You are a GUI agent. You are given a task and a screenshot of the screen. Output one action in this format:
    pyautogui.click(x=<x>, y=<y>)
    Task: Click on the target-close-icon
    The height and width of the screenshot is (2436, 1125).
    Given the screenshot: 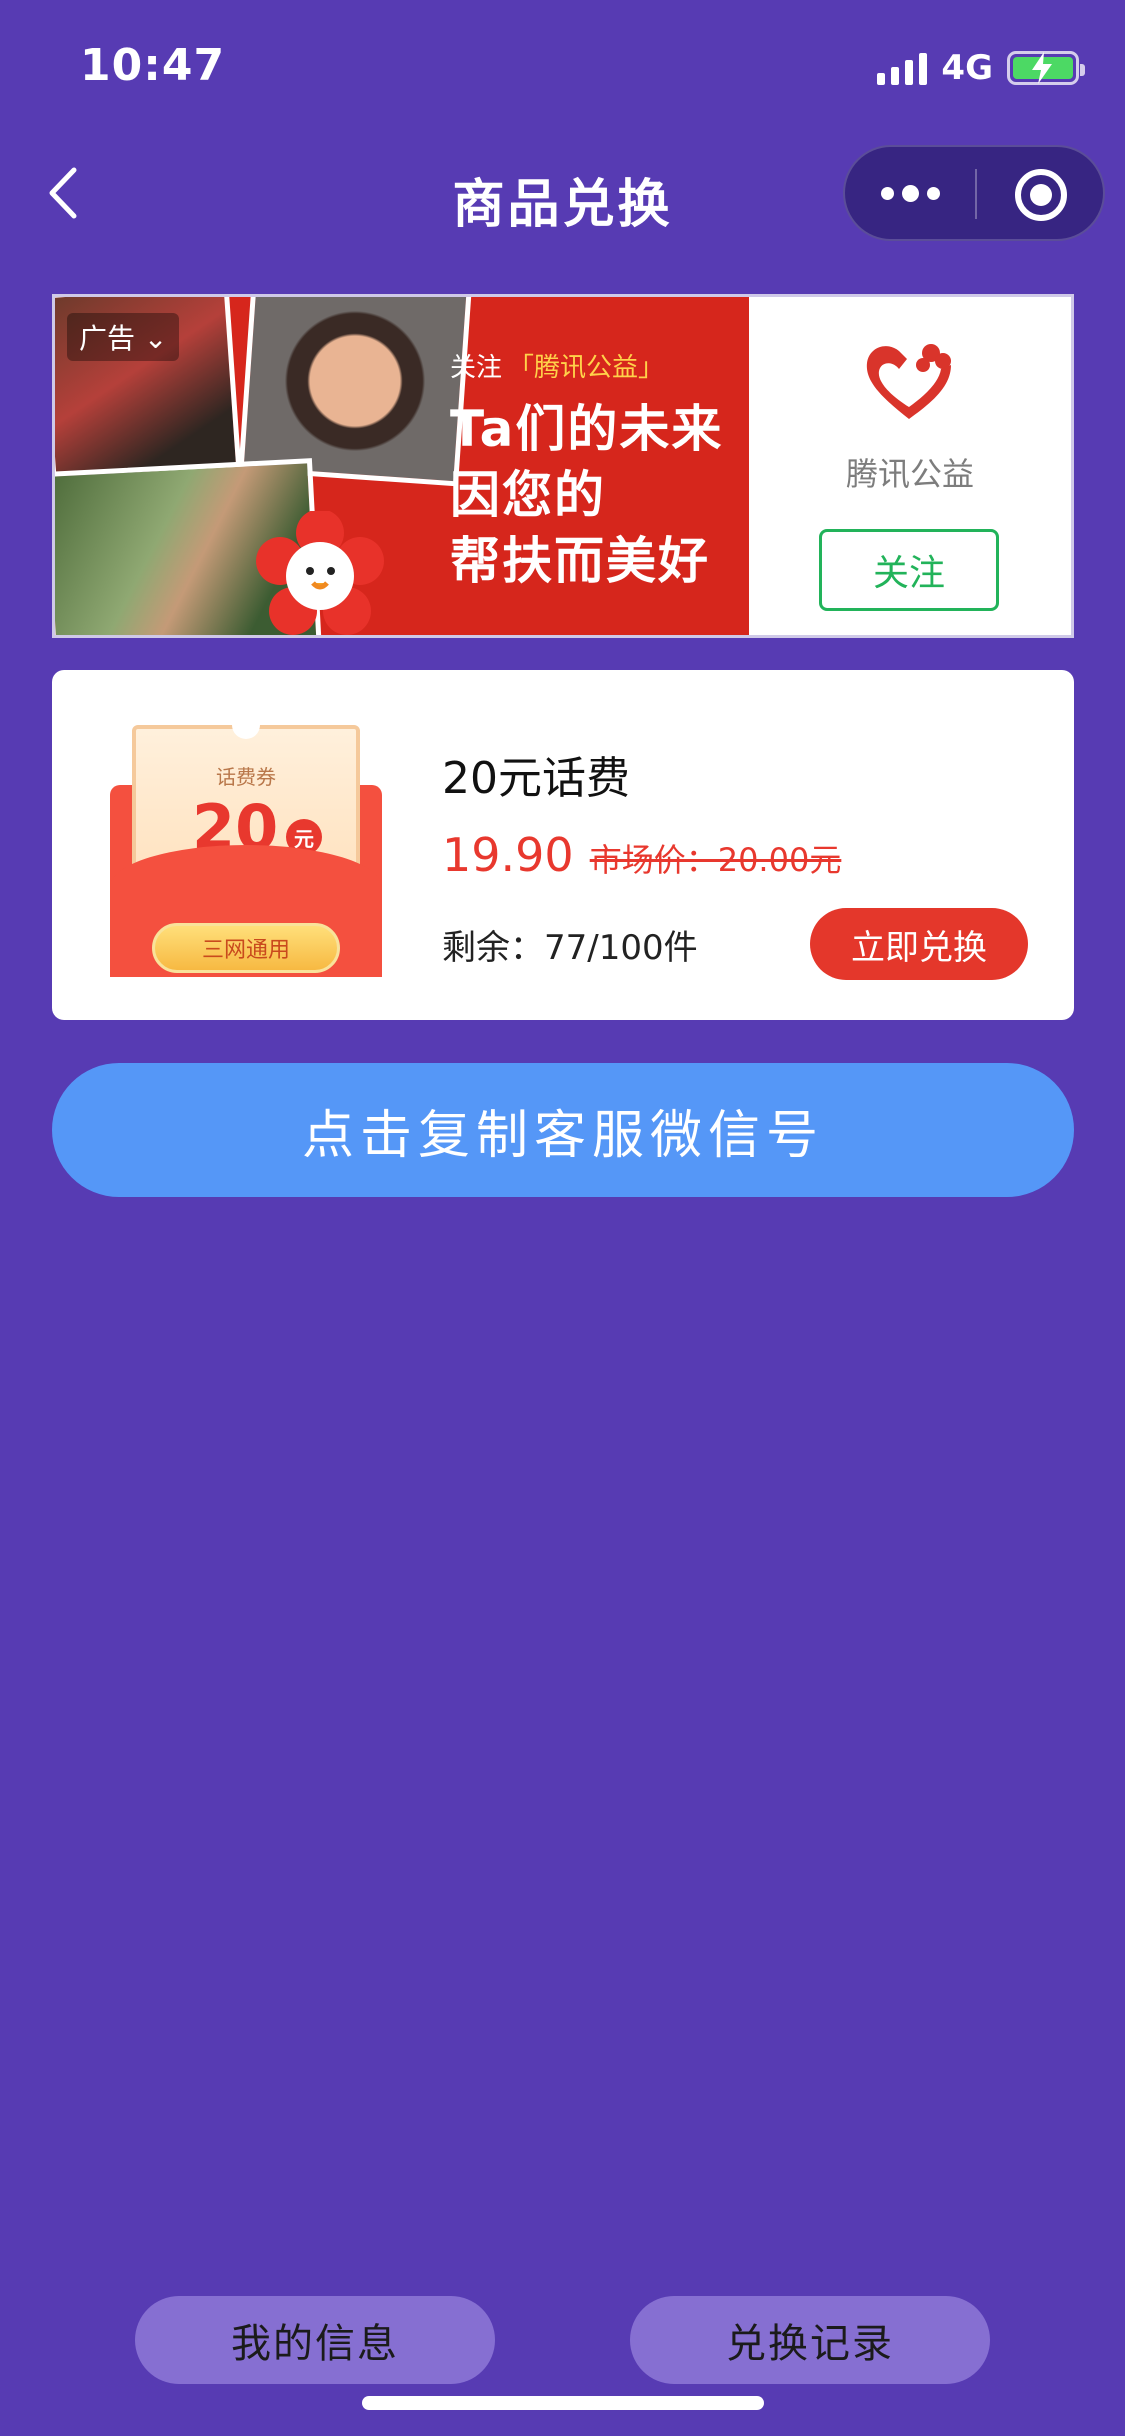 What is the action you would take?
    pyautogui.click(x=1041, y=195)
    